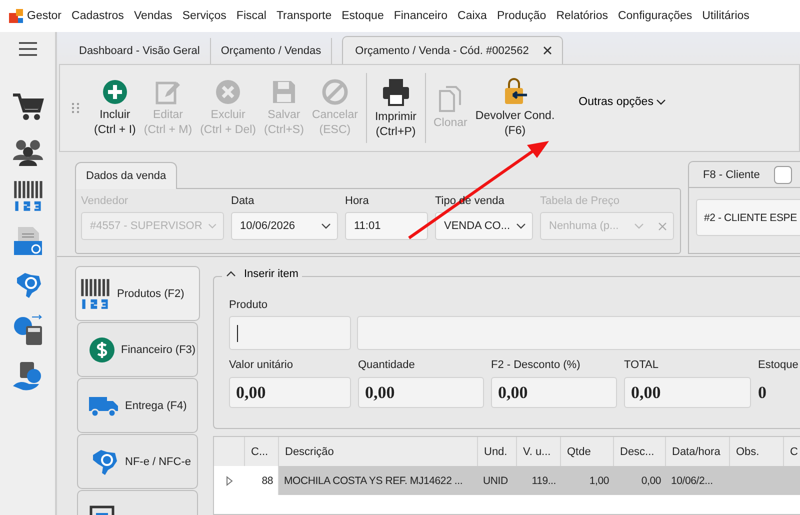 This screenshot has width=800, height=515. What do you see at coordinates (28, 330) in the screenshot?
I see `coin-calculator-icon` at bounding box center [28, 330].